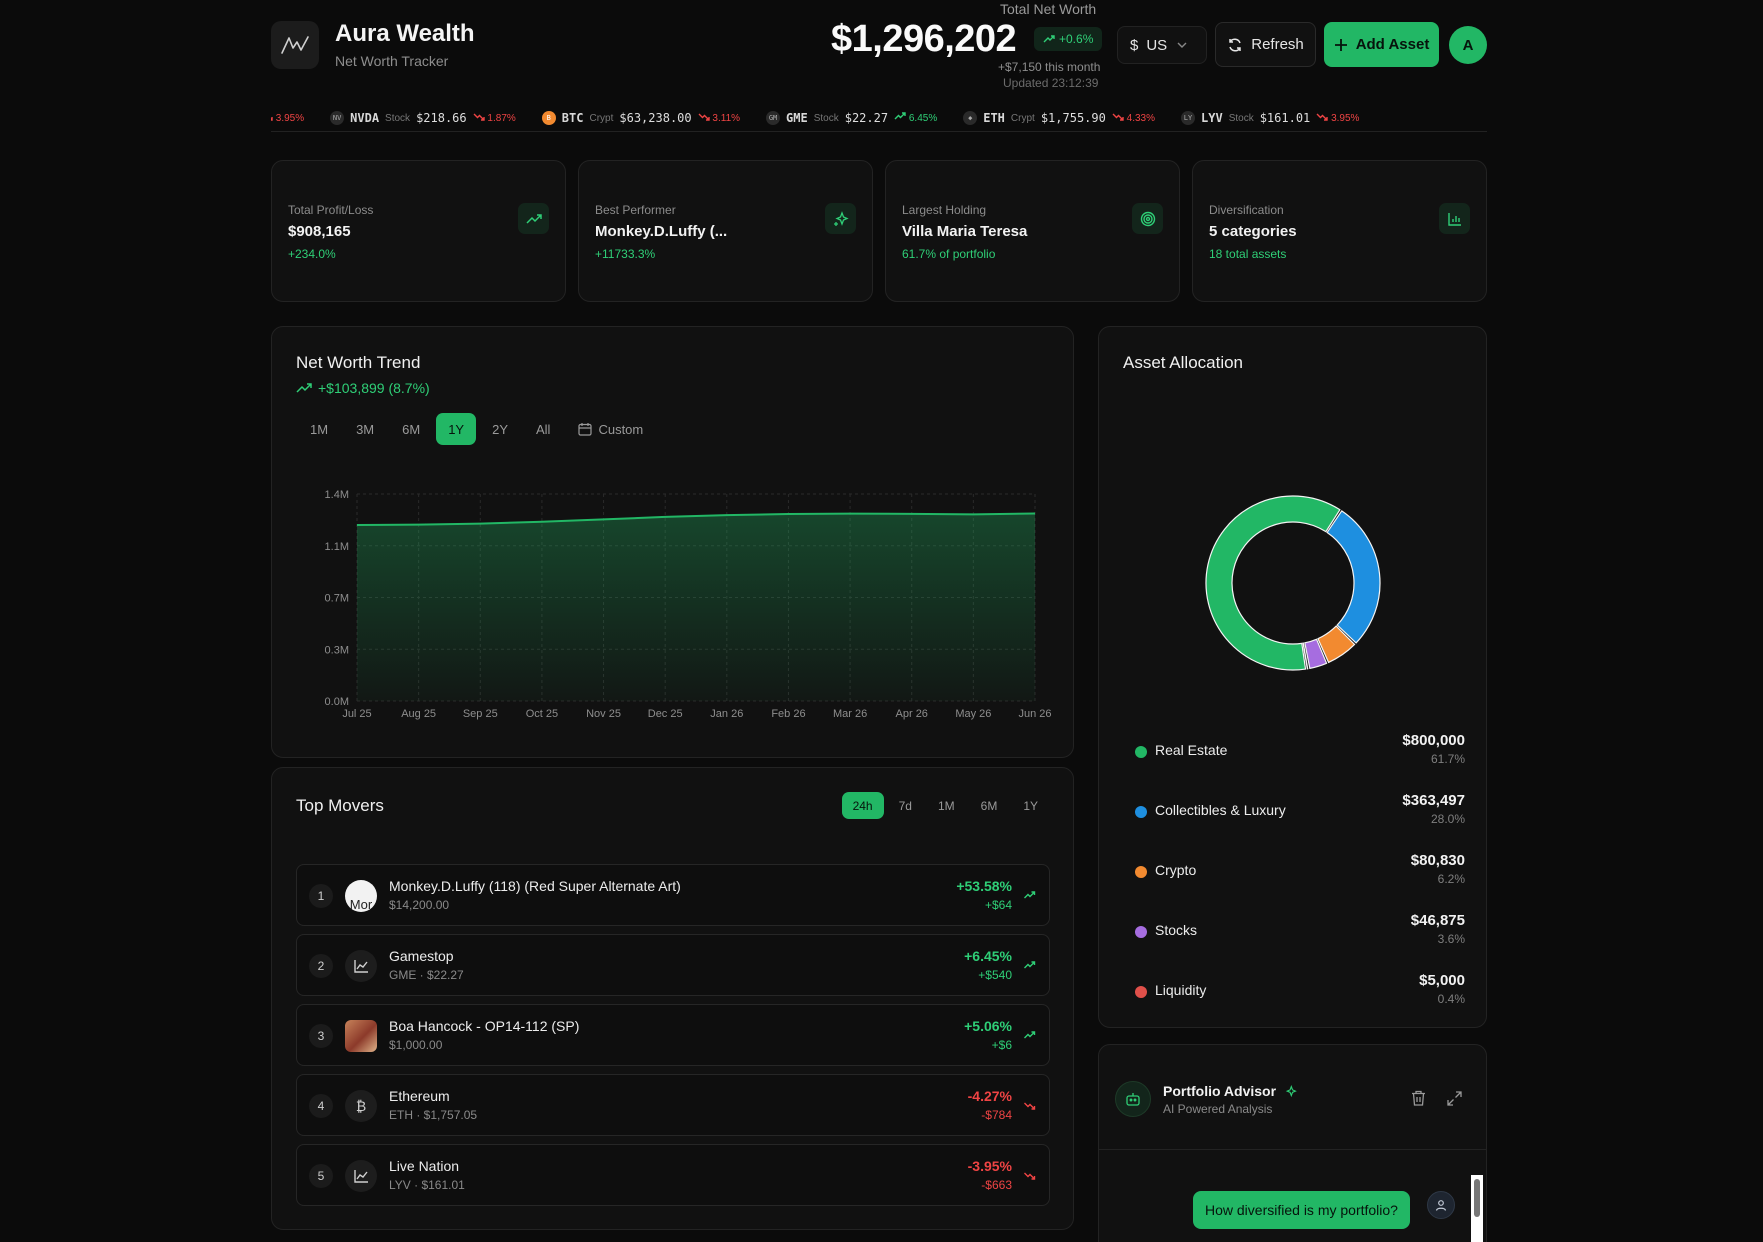 The height and width of the screenshot is (1242, 1763). Describe the element at coordinates (1353, 577) in the screenshot. I see `donut-slice-collectibles-luxury` at that location.